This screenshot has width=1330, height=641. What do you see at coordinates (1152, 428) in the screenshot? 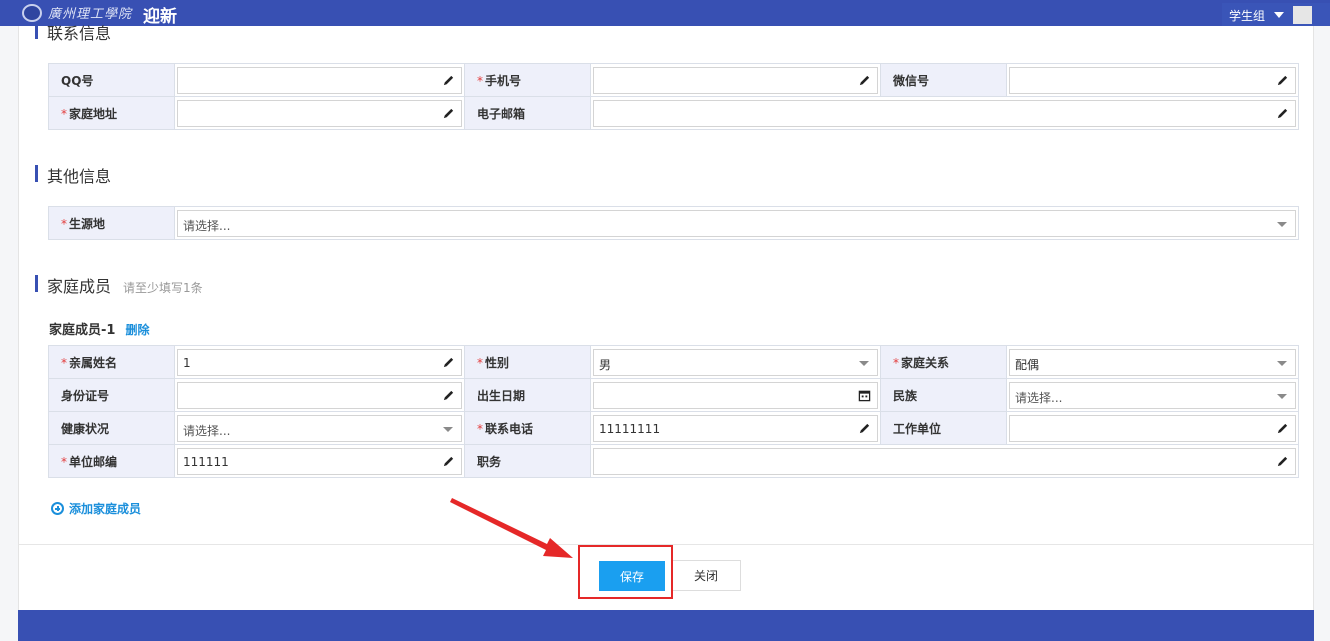
I see `workplace-input` at bounding box center [1152, 428].